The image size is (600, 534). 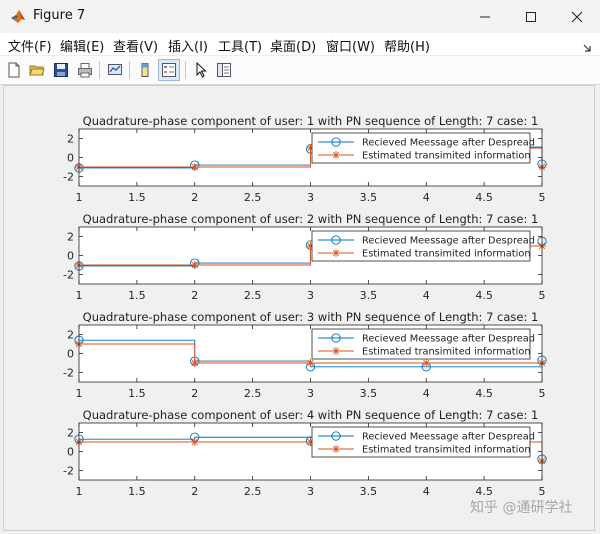 I want to click on property-inspector-button, so click(x=224, y=70).